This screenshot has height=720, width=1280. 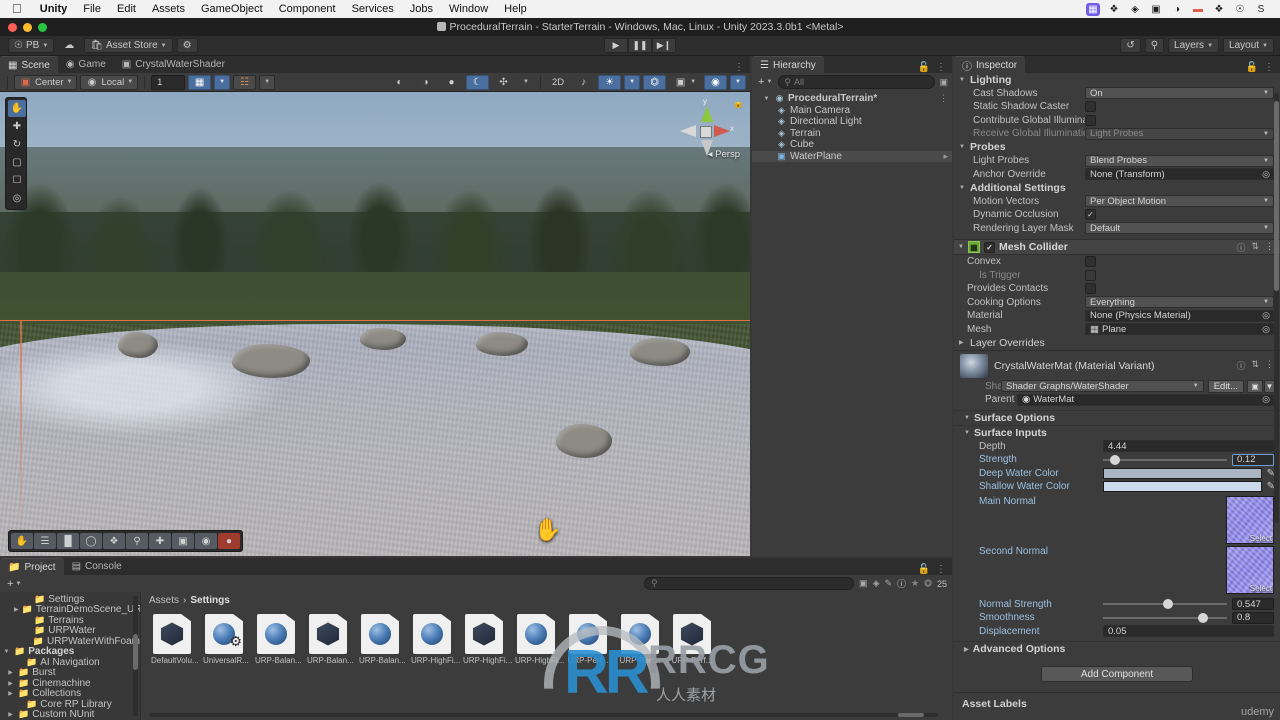 What do you see at coordinates (1165, 604) in the screenshot?
I see `normal-strength-slider-track` at bounding box center [1165, 604].